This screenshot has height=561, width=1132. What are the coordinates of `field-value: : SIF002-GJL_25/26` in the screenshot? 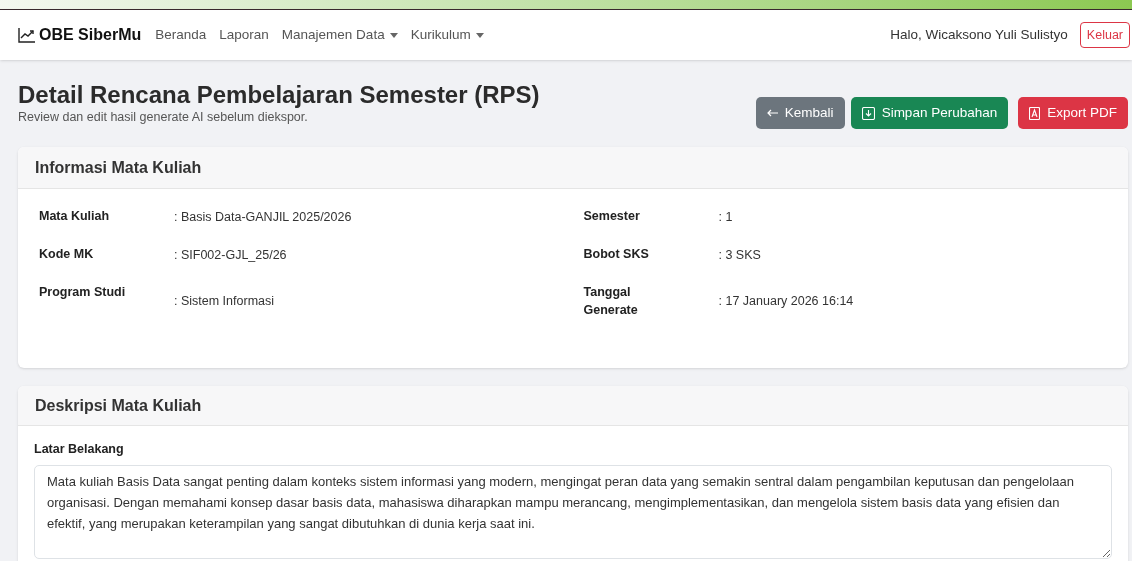 It's located at (230, 255).